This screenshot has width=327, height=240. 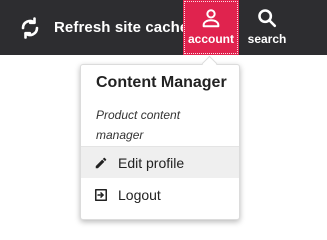 What do you see at coordinates (151, 162) in the screenshot?
I see `edit-profile-label: Edit profile` at bounding box center [151, 162].